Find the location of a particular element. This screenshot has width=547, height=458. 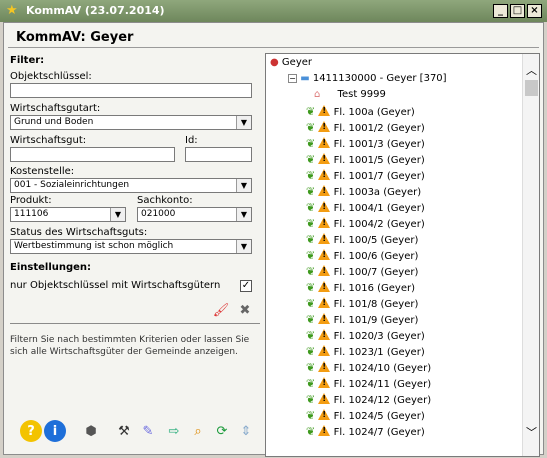

objektschluessel-label: Objektschlüssel: is located at coordinates (51, 76).